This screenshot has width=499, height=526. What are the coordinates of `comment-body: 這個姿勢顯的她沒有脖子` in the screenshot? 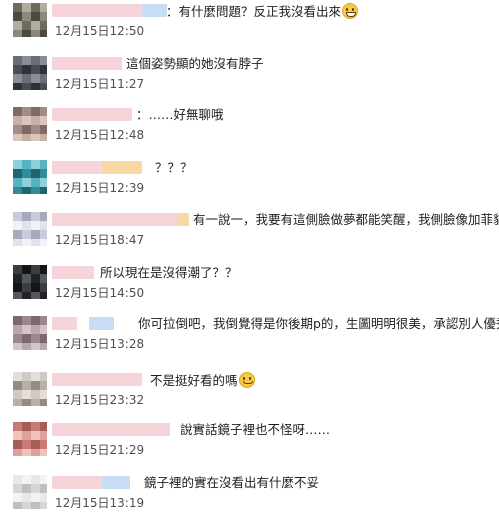 It's located at (195, 63).